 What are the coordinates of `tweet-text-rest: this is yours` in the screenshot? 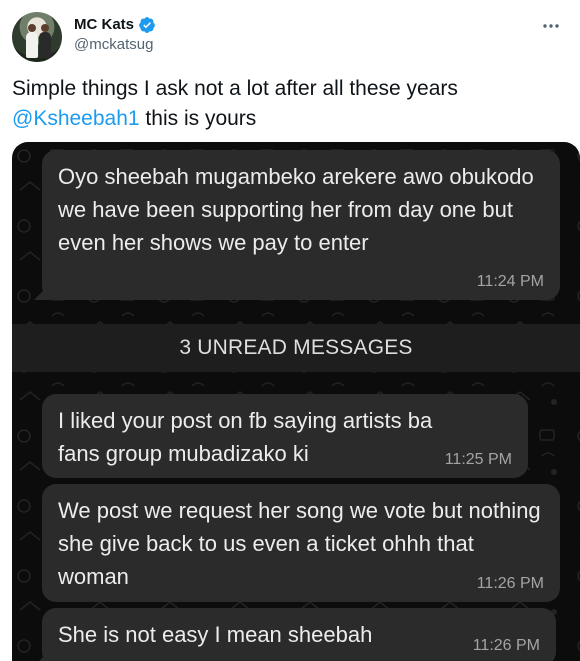 It's located at (198, 118).